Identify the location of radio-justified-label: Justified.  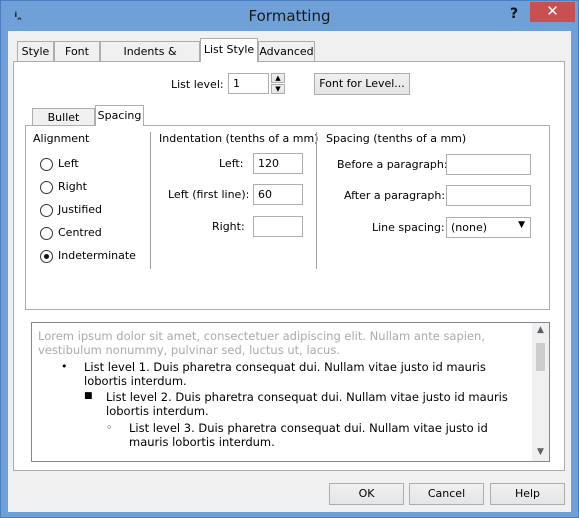
(80, 209).